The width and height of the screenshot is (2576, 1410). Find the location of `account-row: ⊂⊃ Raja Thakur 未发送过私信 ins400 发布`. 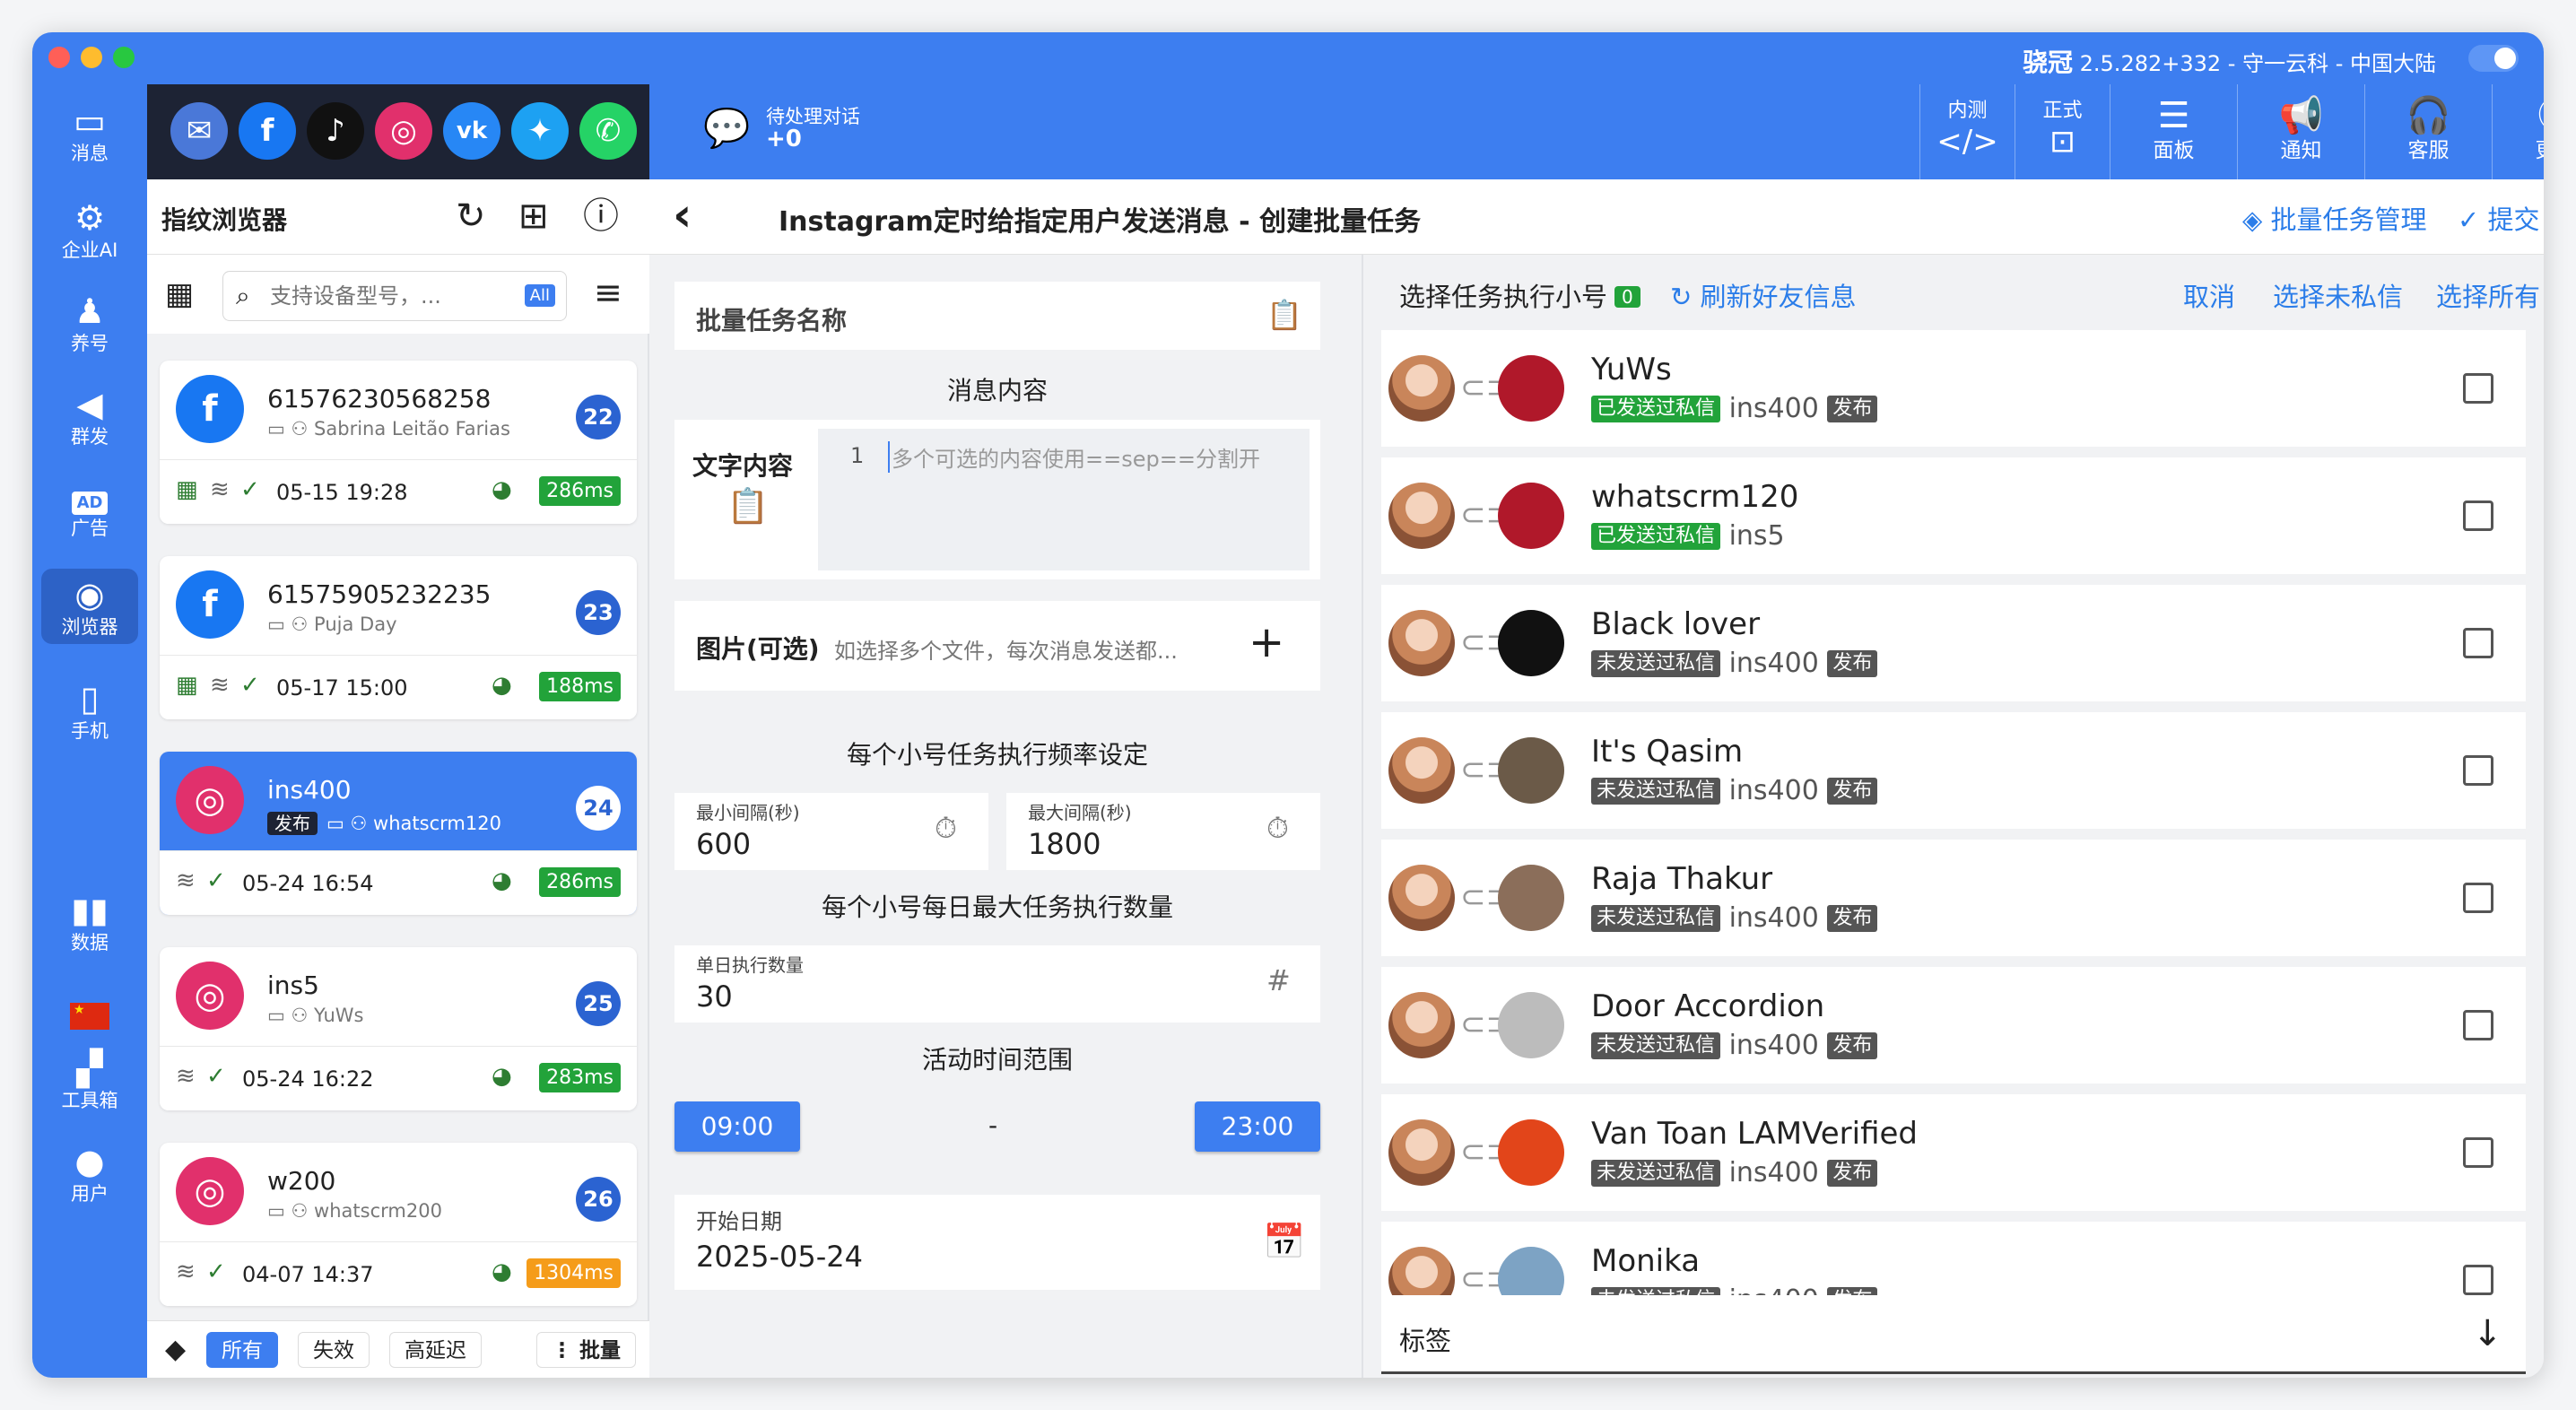

account-row: ⊂⊃ Raja Thakur 未发送过私信 ins400 发布 is located at coordinates (1953, 898).